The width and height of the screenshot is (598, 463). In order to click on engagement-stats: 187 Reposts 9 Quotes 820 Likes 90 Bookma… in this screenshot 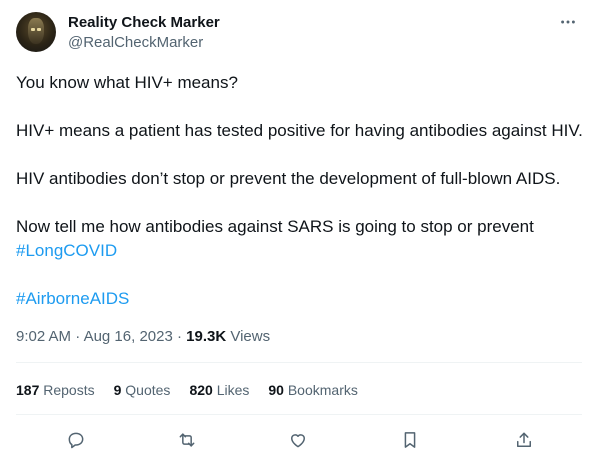, I will do `click(187, 390)`.